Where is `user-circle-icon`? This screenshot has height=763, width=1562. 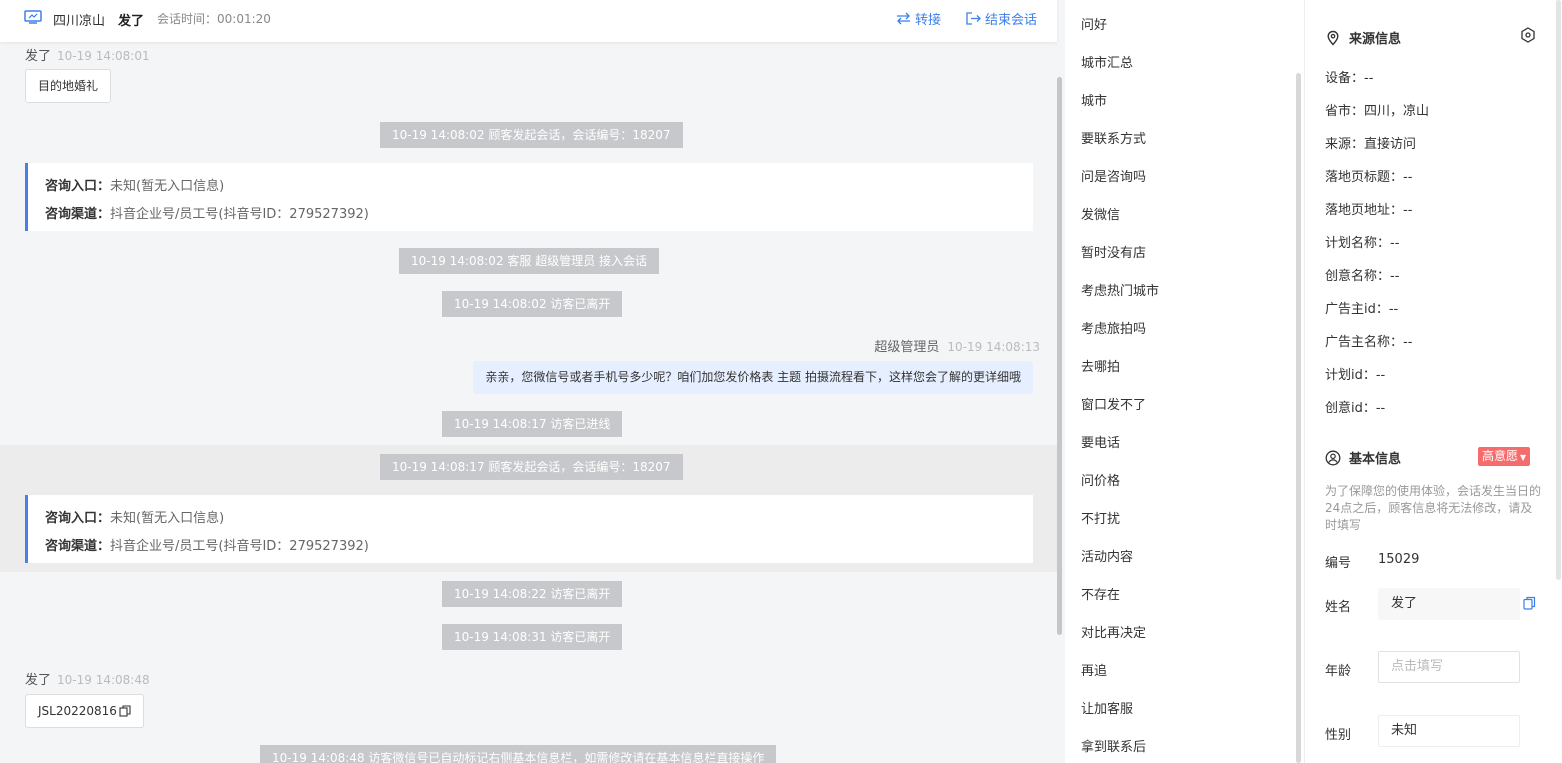
user-circle-icon is located at coordinates (1333, 457).